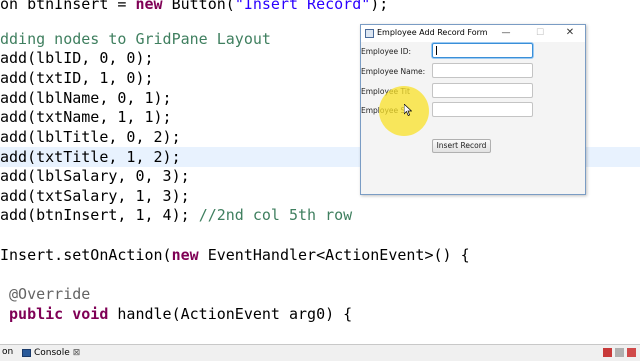  What do you see at coordinates (26, 352) in the screenshot?
I see `console-icon` at bounding box center [26, 352].